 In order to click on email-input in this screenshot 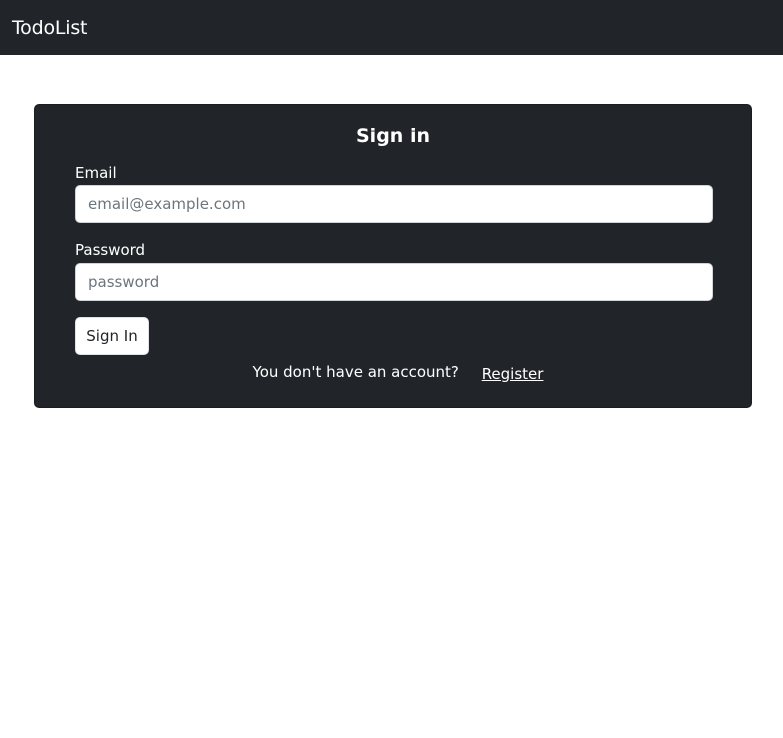, I will do `click(394, 204)`.